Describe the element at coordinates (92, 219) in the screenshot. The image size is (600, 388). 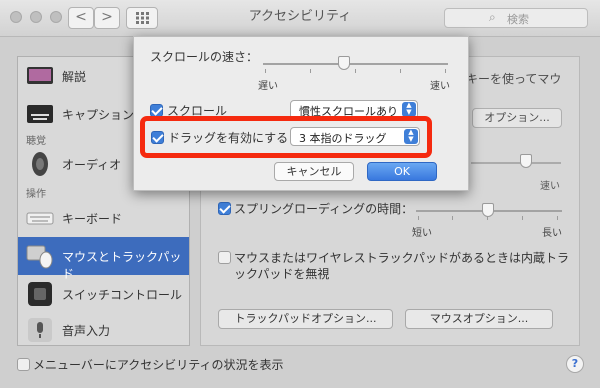
I see `sidebar-item-label: キーボード` at that location.